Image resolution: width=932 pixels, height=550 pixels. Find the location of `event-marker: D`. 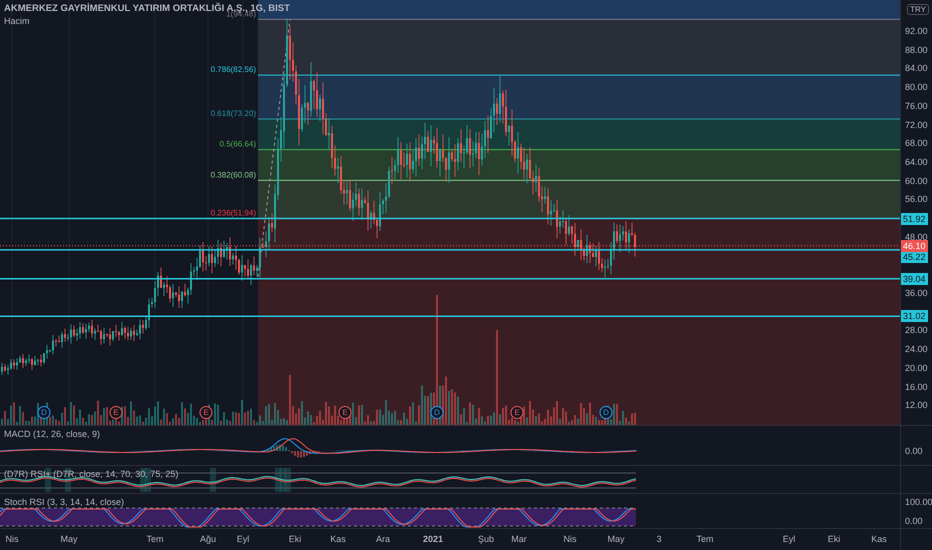

event-marker: D is located at coordinates (44, 412).